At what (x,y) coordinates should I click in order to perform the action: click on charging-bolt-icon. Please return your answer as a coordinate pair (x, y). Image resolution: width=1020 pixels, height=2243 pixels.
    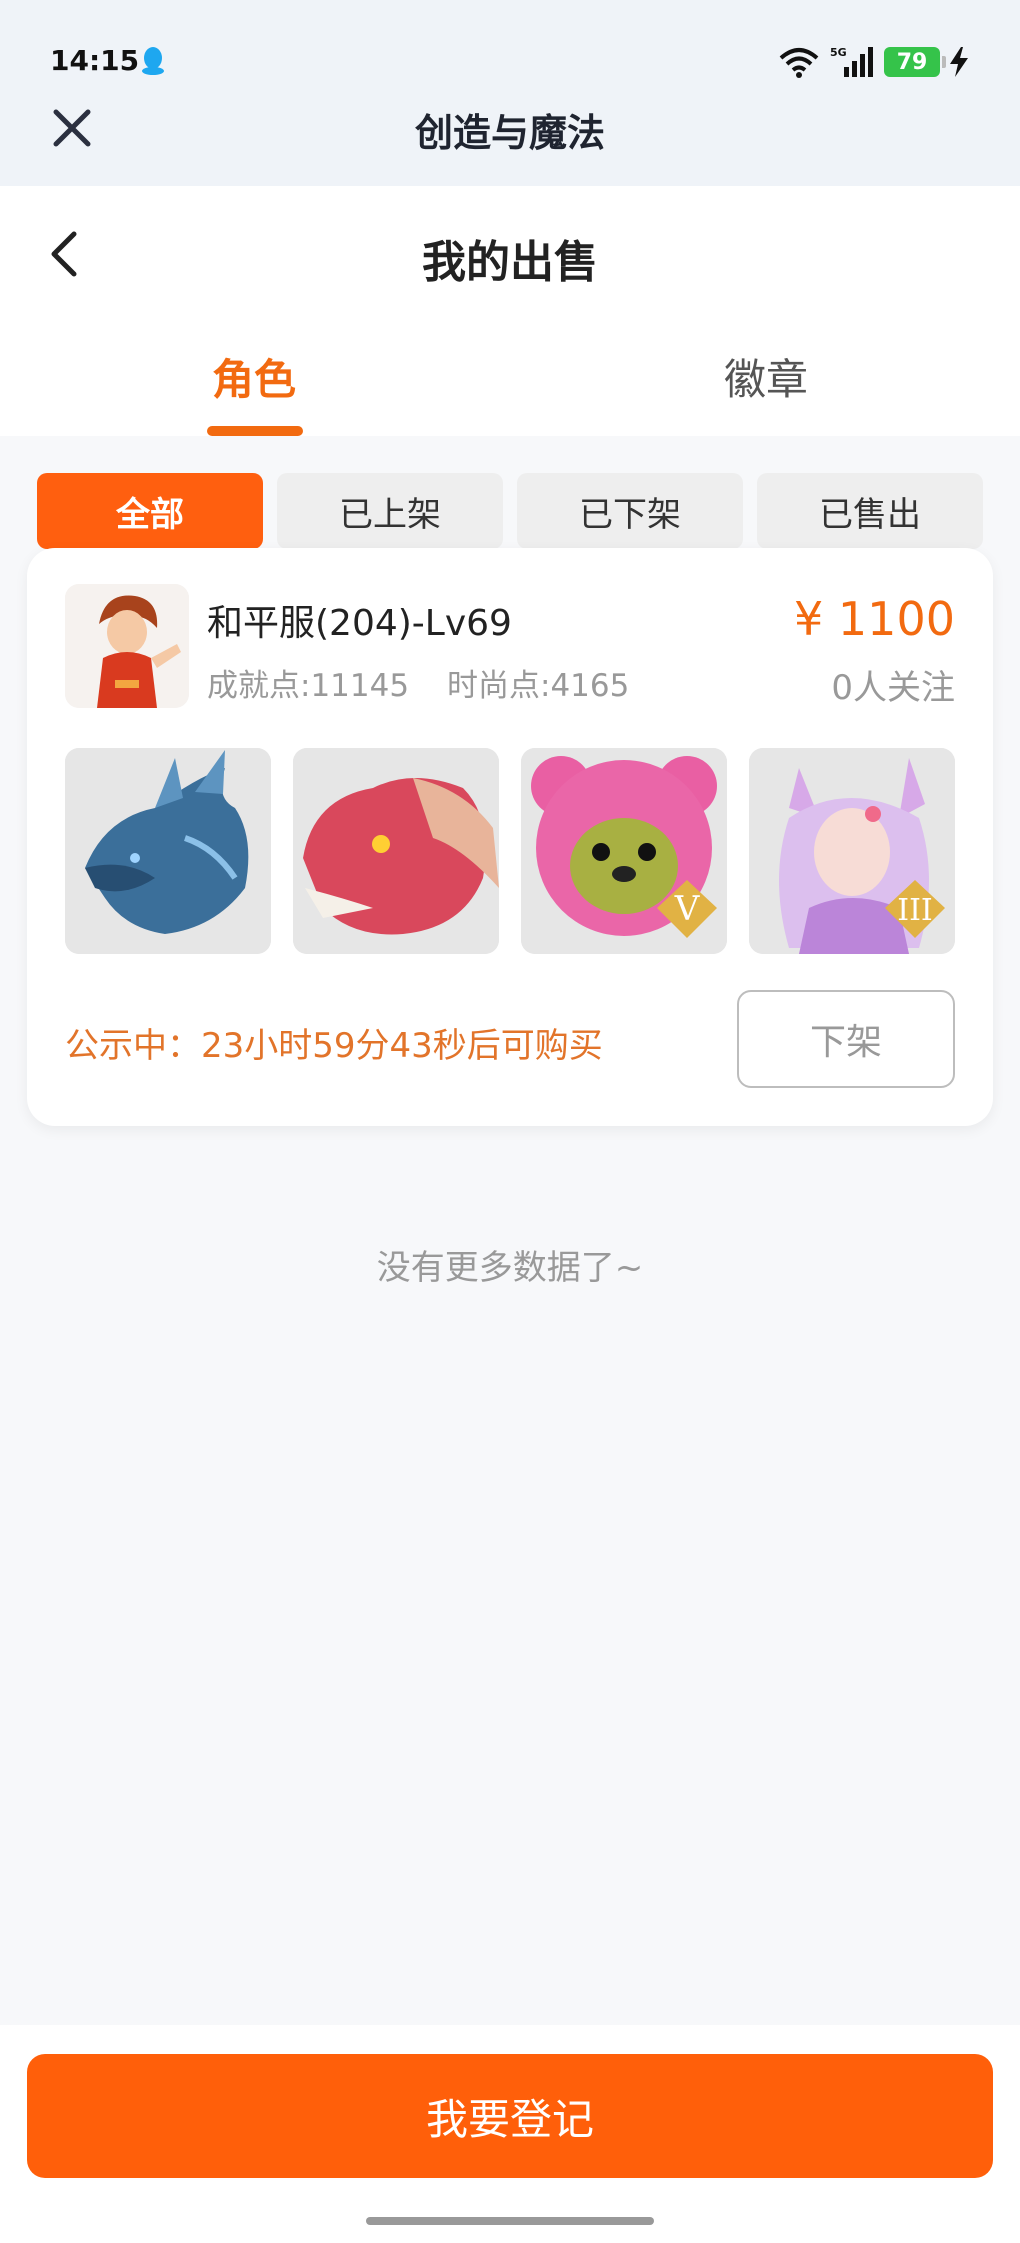
    Looking at the image, I should click on (959, 62).